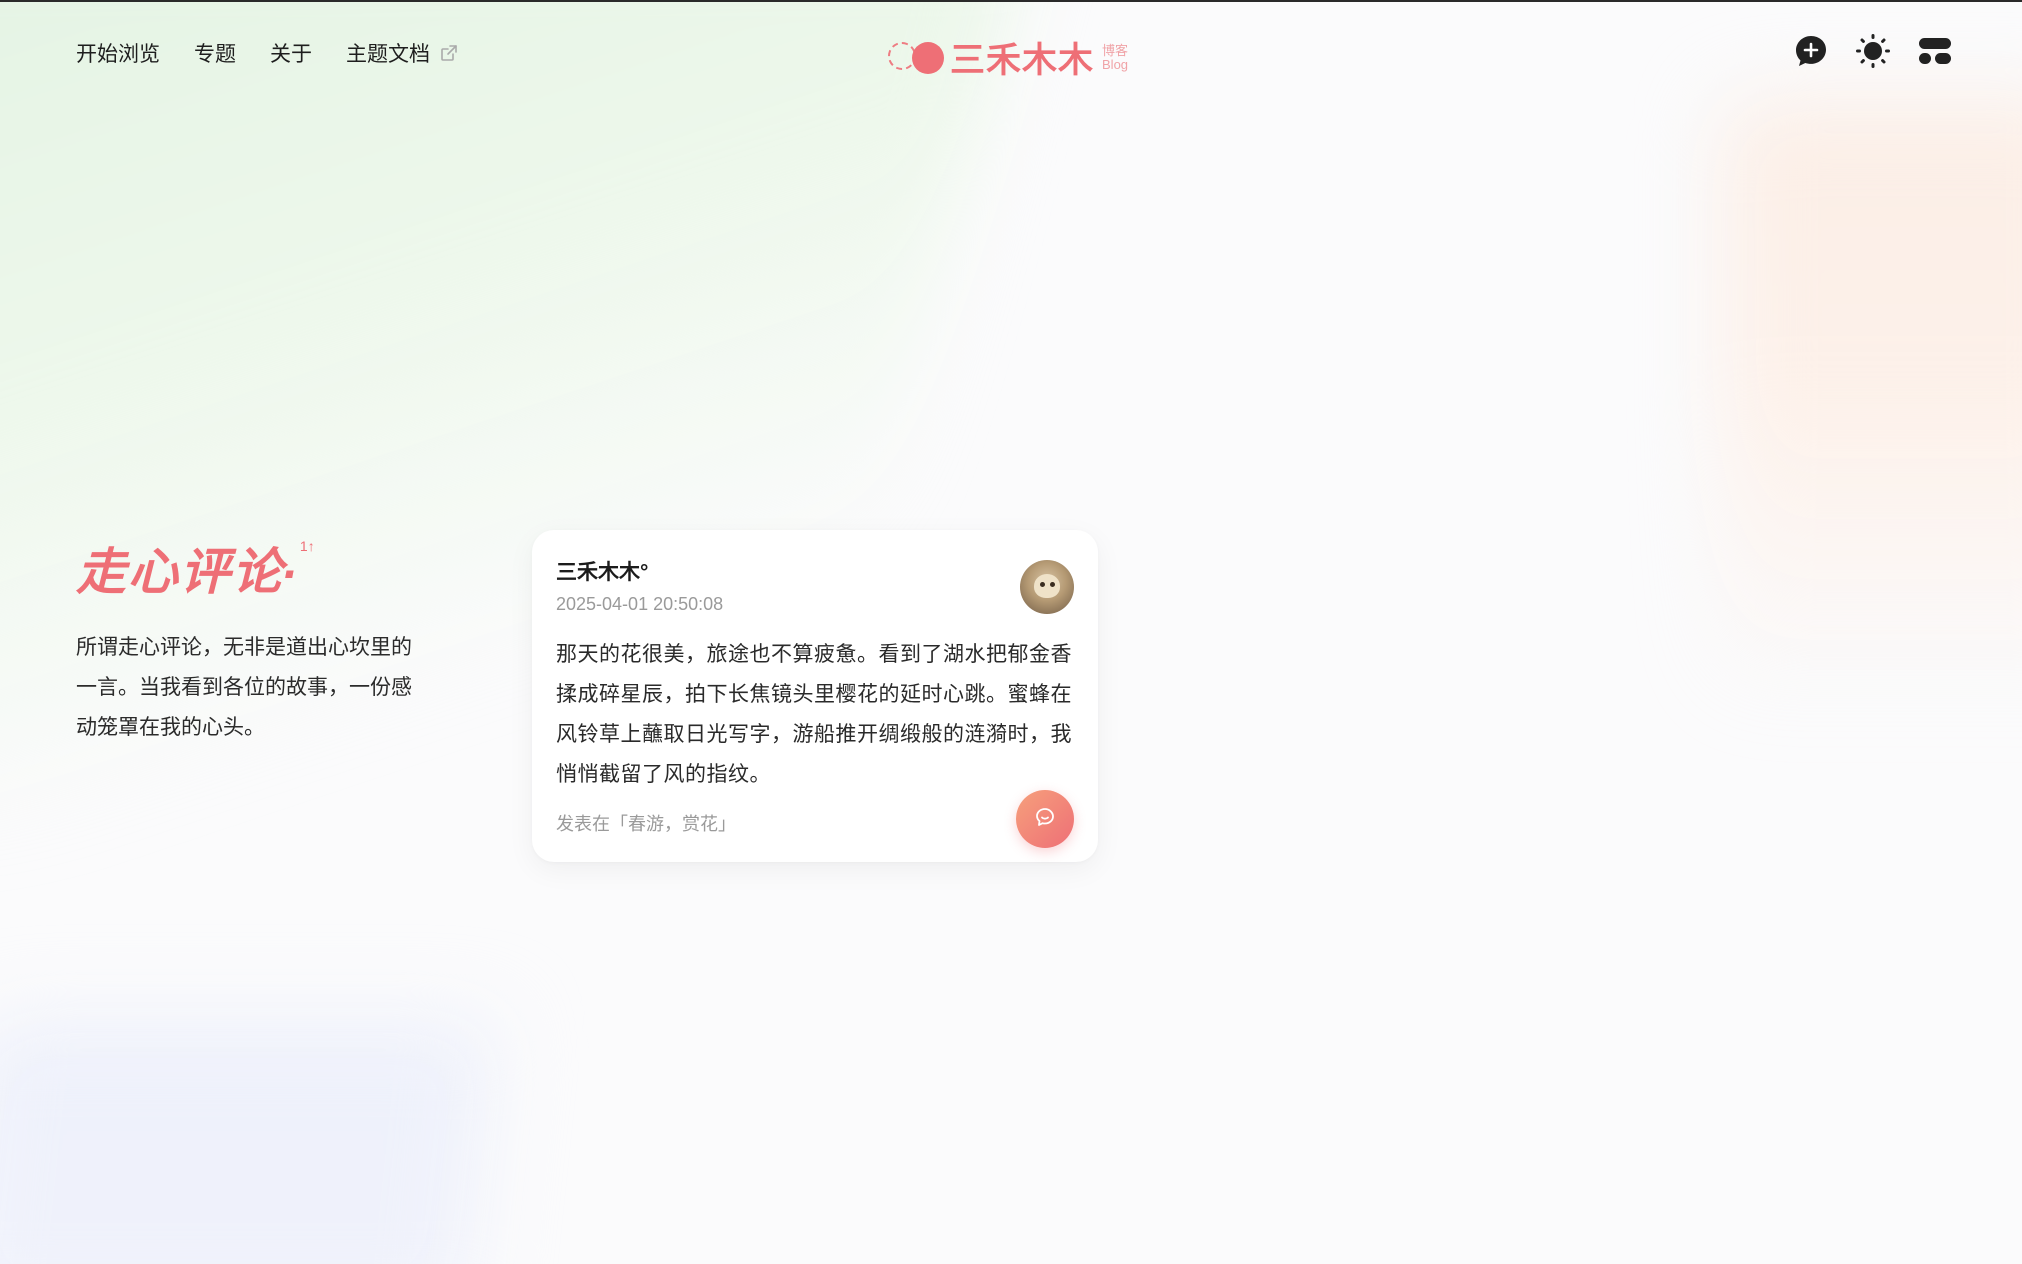  I want to click on nav-link-theme-docs: 主题文档, so click(402, 53).